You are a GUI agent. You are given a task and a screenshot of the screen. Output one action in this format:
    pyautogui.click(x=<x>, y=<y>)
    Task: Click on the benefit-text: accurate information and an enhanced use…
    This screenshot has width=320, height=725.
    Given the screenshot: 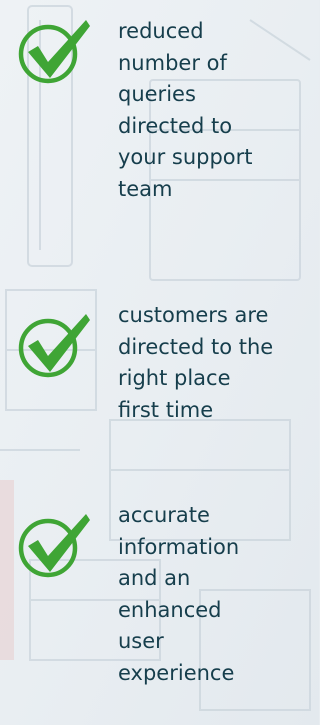 What is the action you would take?
    pyautogui.click(x=179, y=594)
    